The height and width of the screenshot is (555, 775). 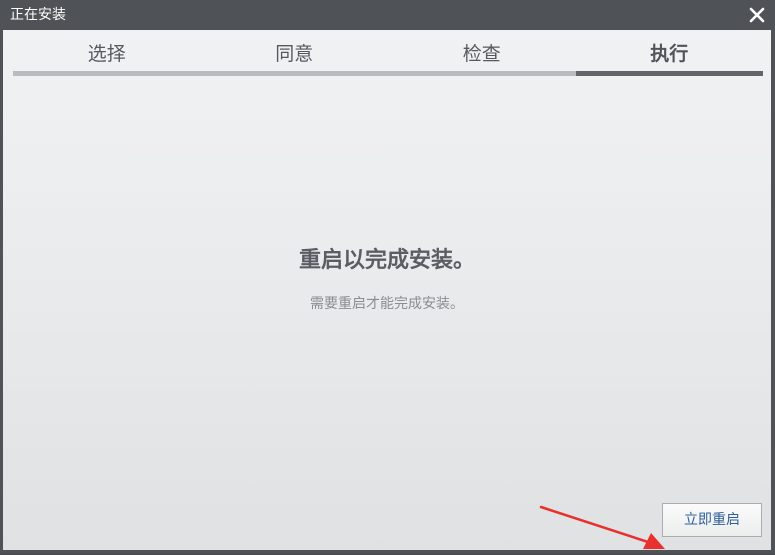 I want to click on restart-description: 需要重启才能完成安装。, so click(x=387, y=304).